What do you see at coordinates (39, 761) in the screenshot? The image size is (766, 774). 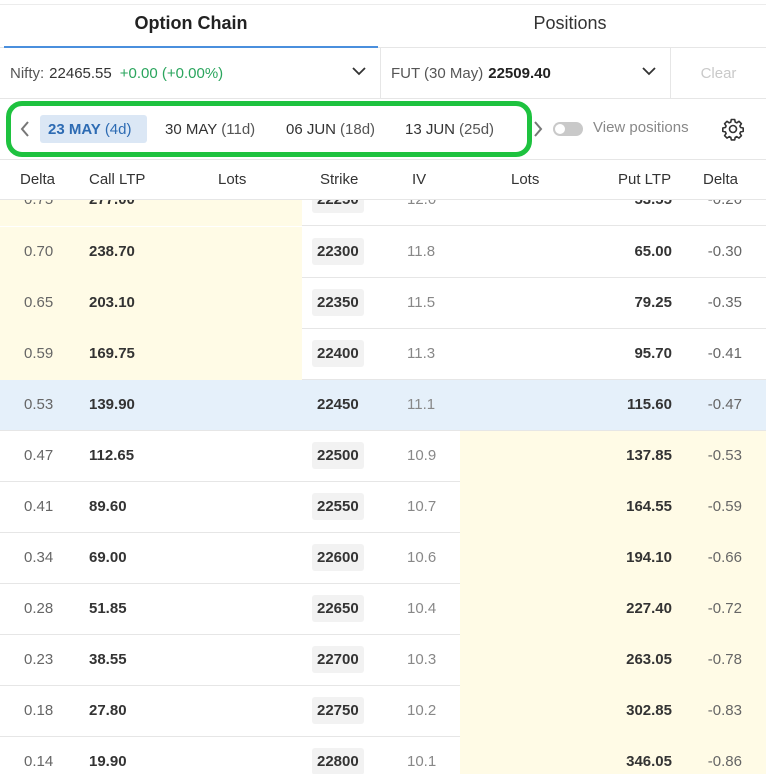 I see `call-delta: 0.14` at bounding box center [39, 761].